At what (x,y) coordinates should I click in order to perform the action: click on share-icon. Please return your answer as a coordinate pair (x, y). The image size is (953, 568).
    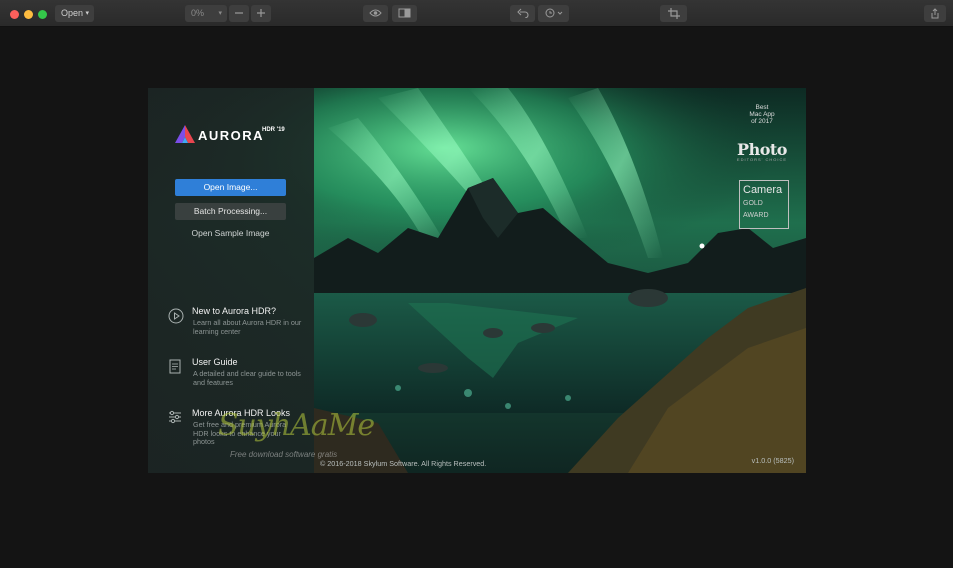
    Looking at the image, I should click on (935, 13).